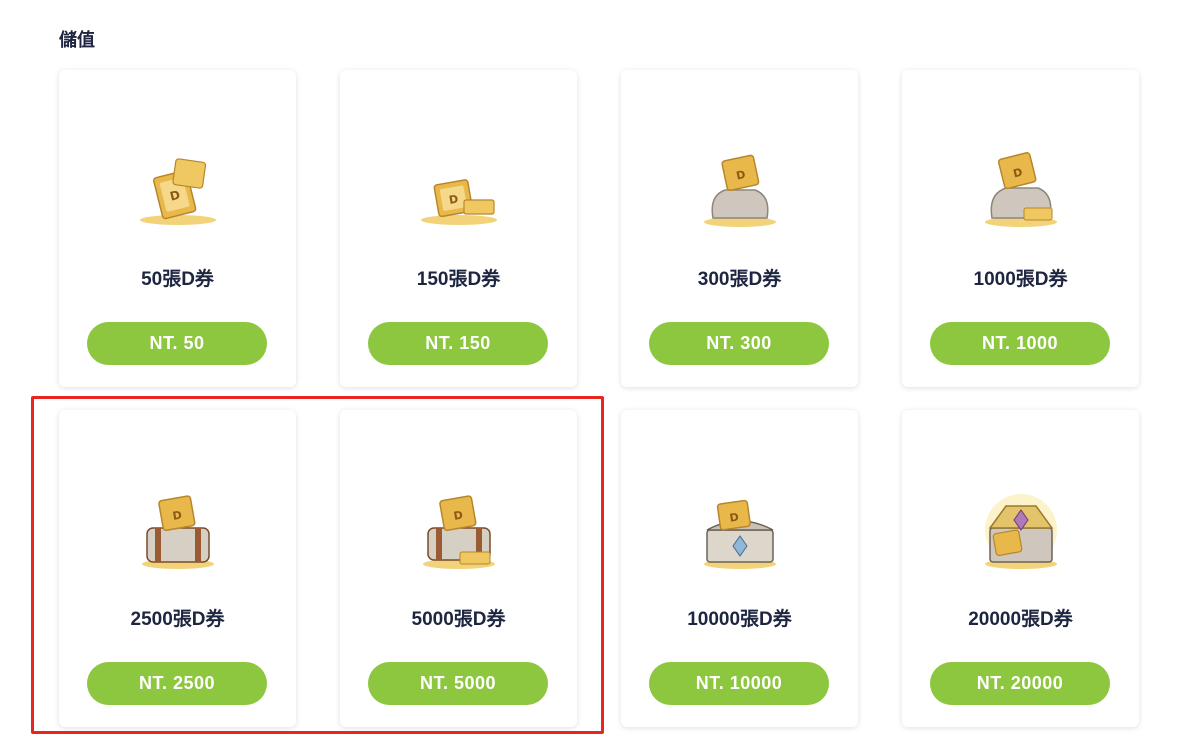 The image size is (1194, 748). Describe the element at coordinates (177, 619) in the screenshot. I see `product-label: 2500張D券` at that location.